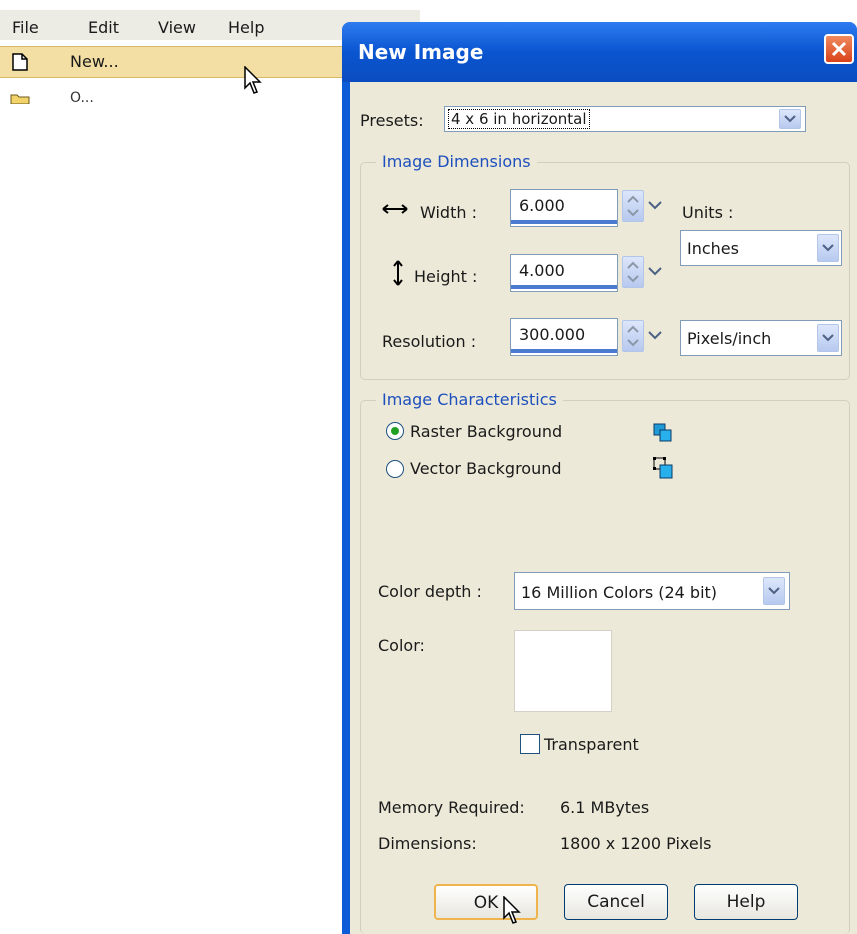  Describe the element at coordinates (591, 744) in the screenshot. I see `transparent-label: Transparent` at that location.